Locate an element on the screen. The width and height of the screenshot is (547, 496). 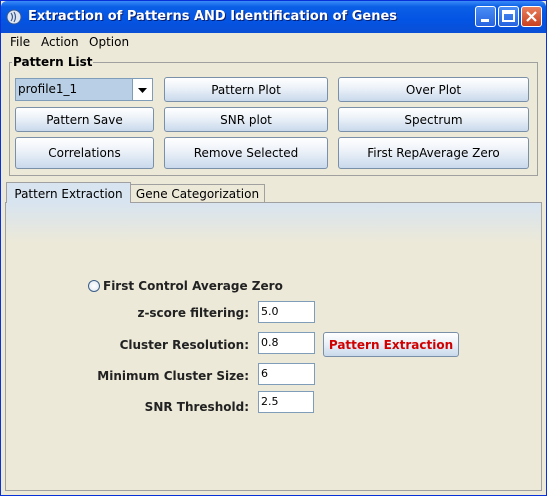
first-rep-average-zero-button: First RepAverage Zero is located at coordinates (433, 153).